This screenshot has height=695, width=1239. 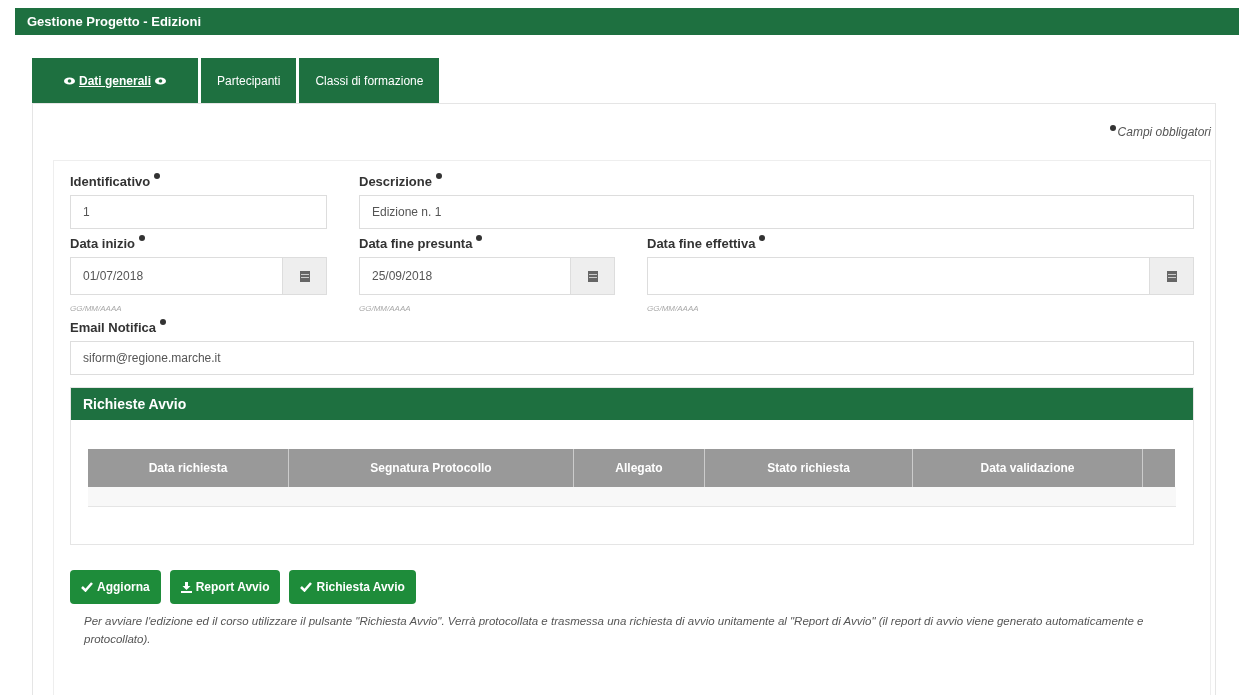 I want to click on input-field: siform@regione.marche.it, so click(x=632, y=358).